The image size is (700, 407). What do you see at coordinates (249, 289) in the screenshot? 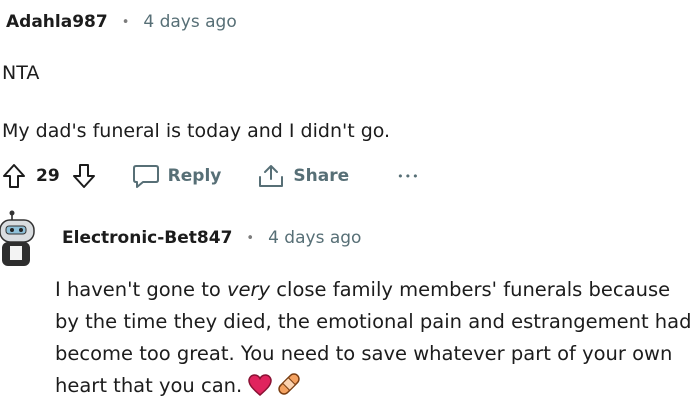
I see `reply-text-emphasis: very` at bounding box center [249, 289].